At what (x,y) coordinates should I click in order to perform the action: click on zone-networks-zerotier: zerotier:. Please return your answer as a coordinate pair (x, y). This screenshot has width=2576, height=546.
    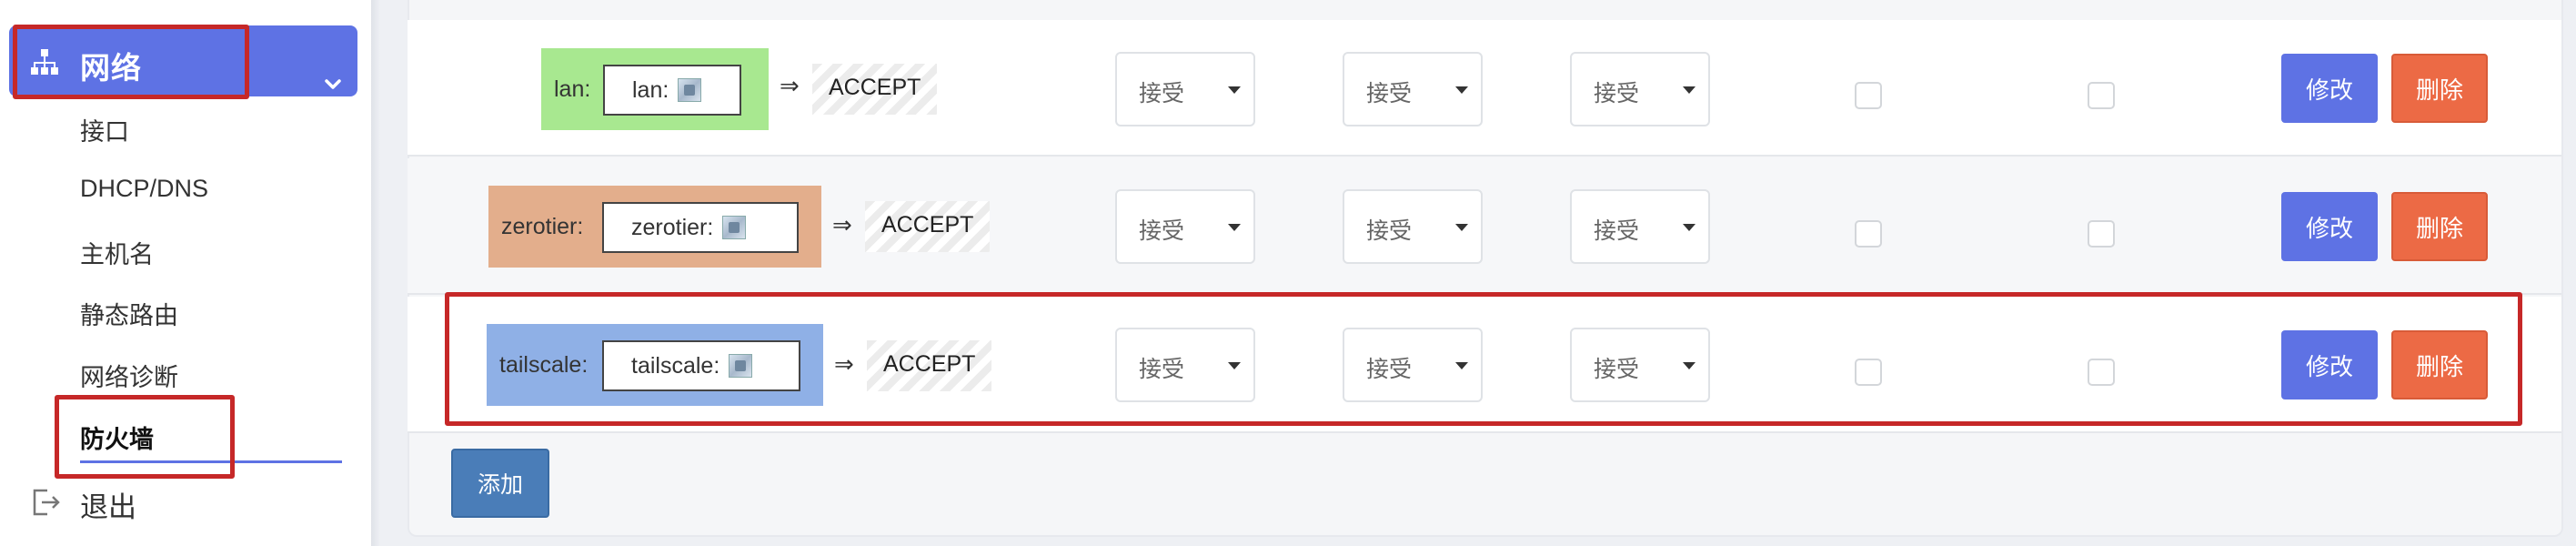
    Looking at the image, I should click on (700, 228).